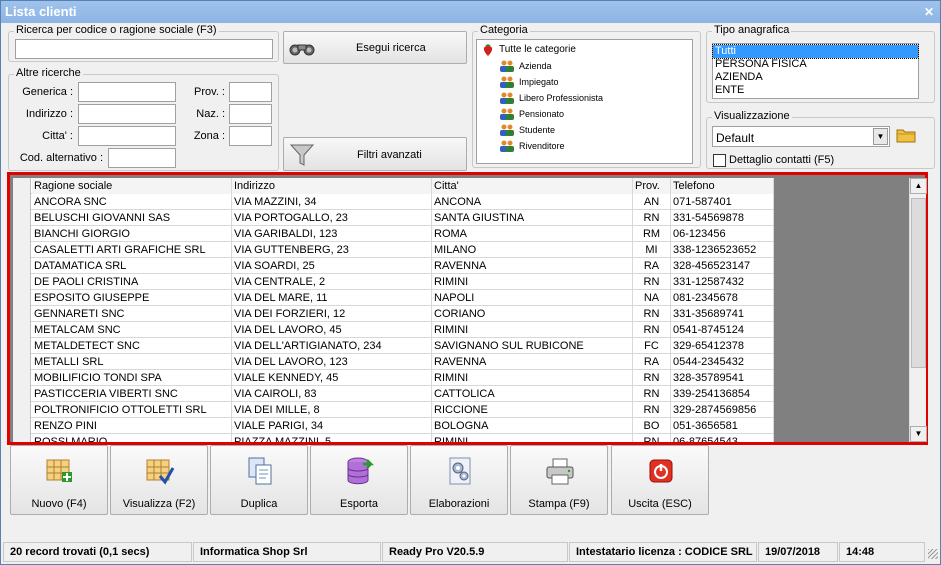  I want to click on prov-input, so click(250, 92).